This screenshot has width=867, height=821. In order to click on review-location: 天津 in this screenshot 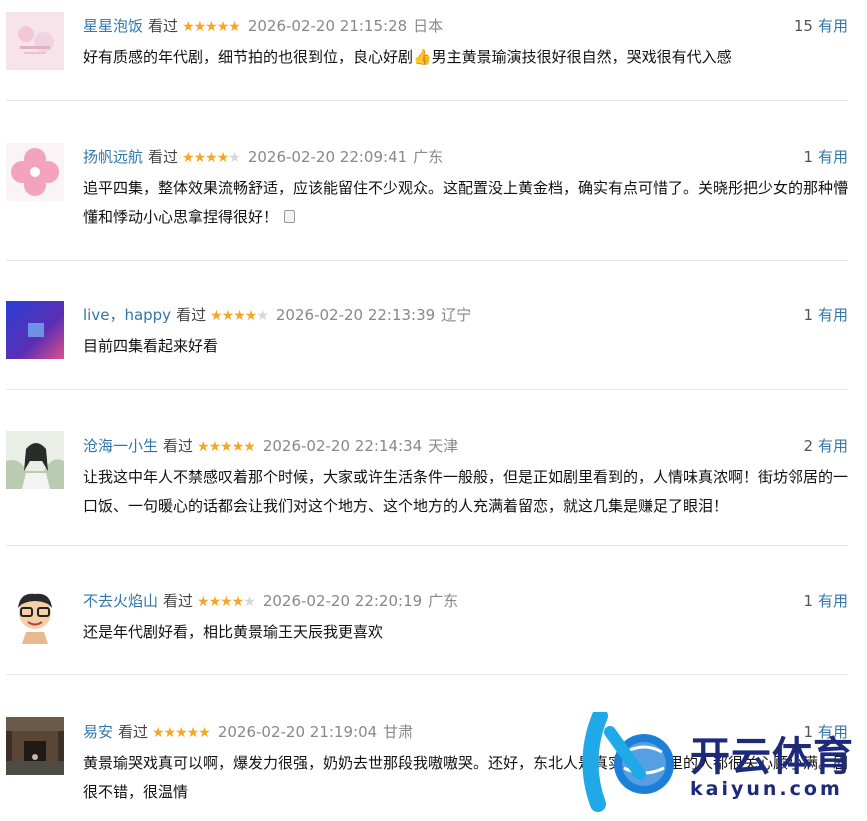, I will do `click(443, 446)`.